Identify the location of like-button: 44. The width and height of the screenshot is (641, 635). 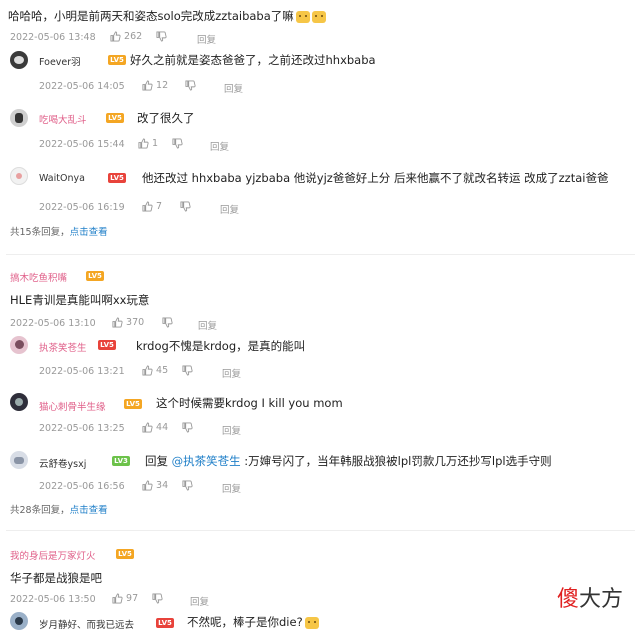
(155, 427).